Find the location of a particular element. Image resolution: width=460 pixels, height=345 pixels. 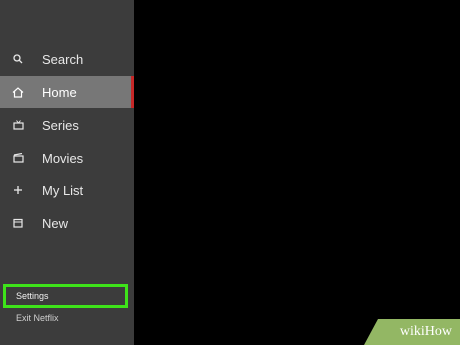

settings-label: Settings is located at coordinates (32, 296).